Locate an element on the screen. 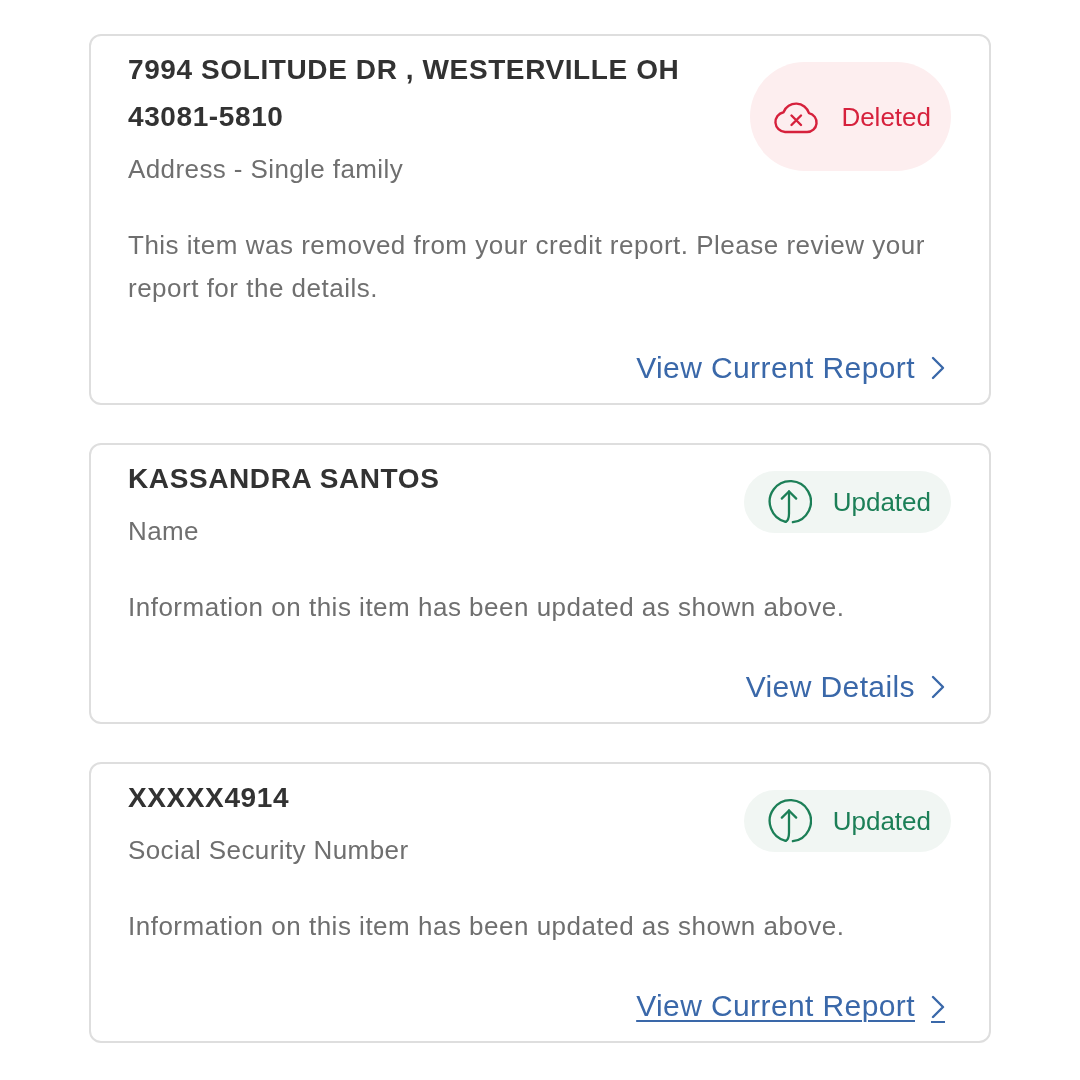 The width and height of the screenshot is (1080, 1080). view-link: View Details is located at coordinates (845, 687).